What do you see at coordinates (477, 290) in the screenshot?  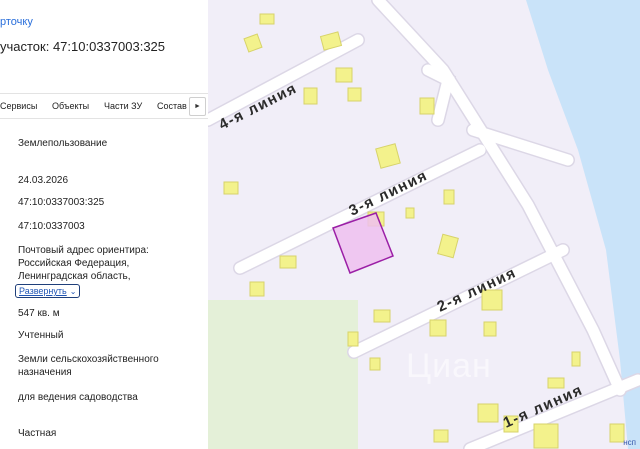 I see `street-label-2: 2-я линия` at bounding box center [477, 290].